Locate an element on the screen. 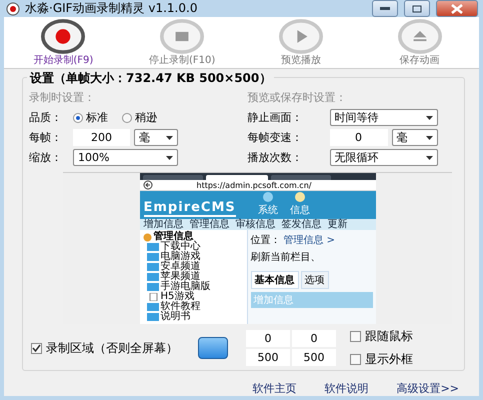 Image resolution: width=483 pixels, height=400 pixels. page-tab: 选项 is located at coordinates (314, 280).